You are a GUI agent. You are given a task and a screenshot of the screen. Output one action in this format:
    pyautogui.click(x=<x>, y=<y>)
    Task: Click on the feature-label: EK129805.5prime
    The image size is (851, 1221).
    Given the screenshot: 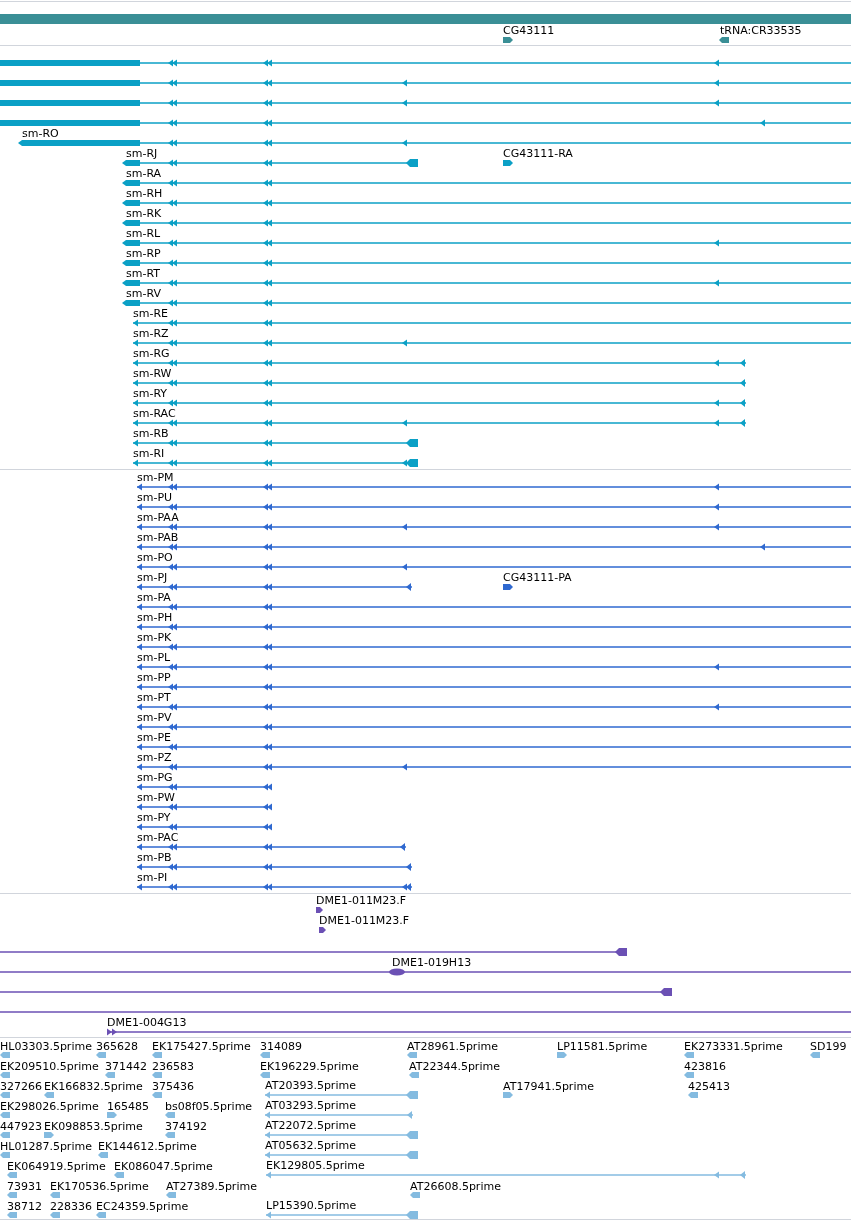 What is the action you would take?
    pyautogui.click(x=315, y=1165)
    